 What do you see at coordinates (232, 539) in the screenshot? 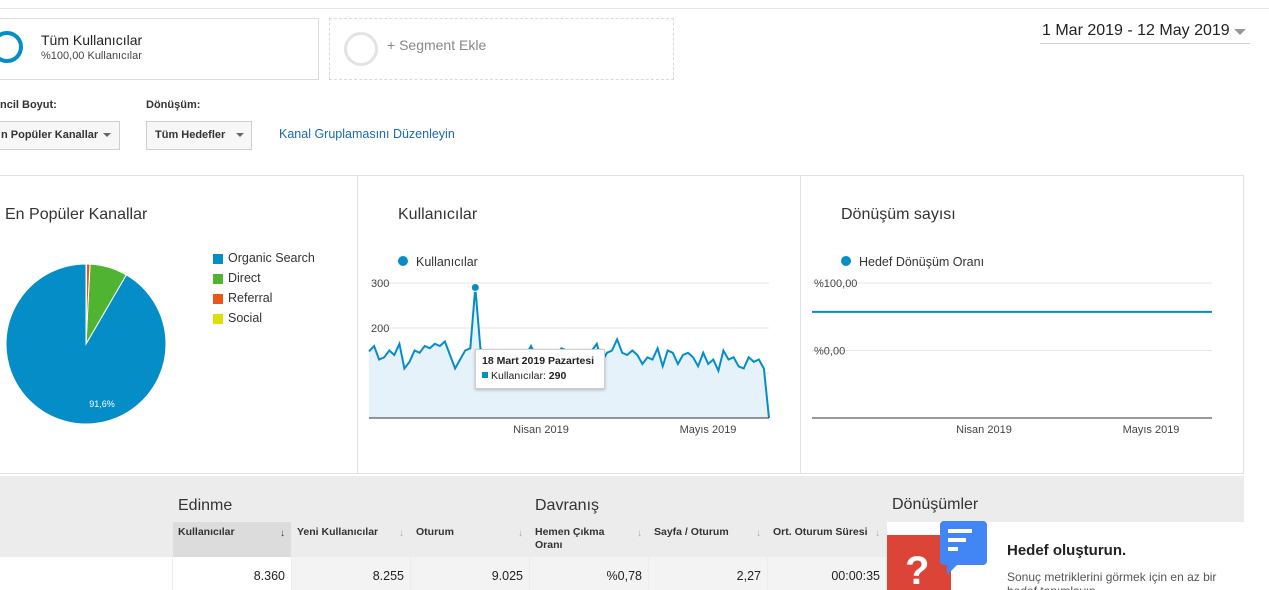
I see `column-header: Kullanıcılar ↓` at bounding box center [232, 539].